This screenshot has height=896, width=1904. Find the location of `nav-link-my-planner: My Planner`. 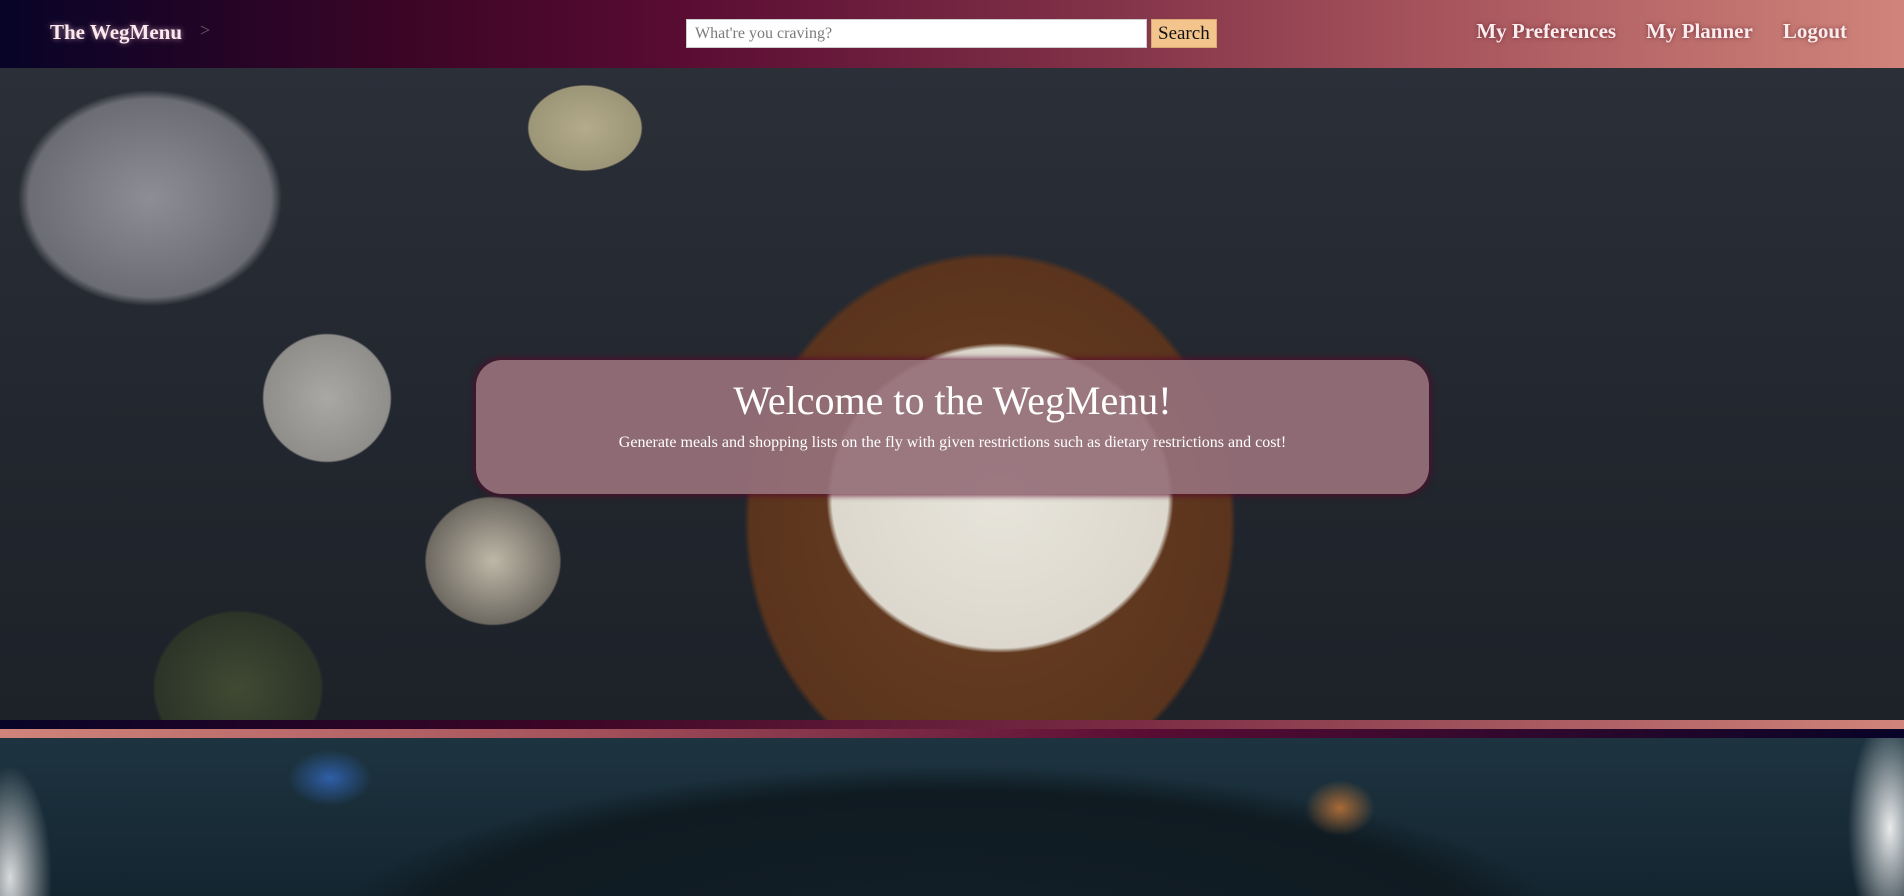

nav-link-my-planner: My Planner is located at coordinates (1699, 31).